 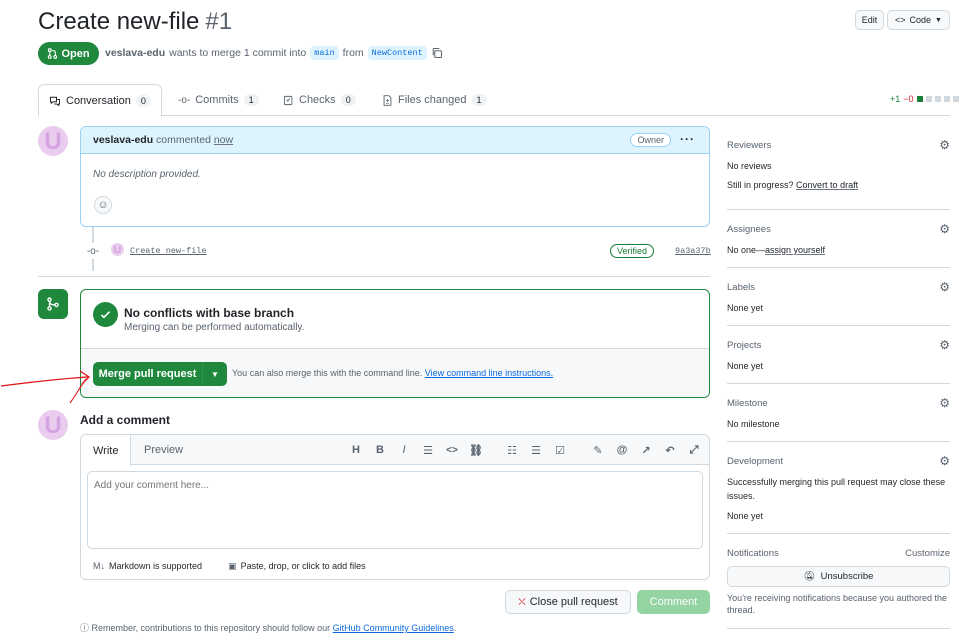 What do you see at coordinates (356, 450) in the screenshot?
I see `heading-icon: H` at bounding box center [356, 450].